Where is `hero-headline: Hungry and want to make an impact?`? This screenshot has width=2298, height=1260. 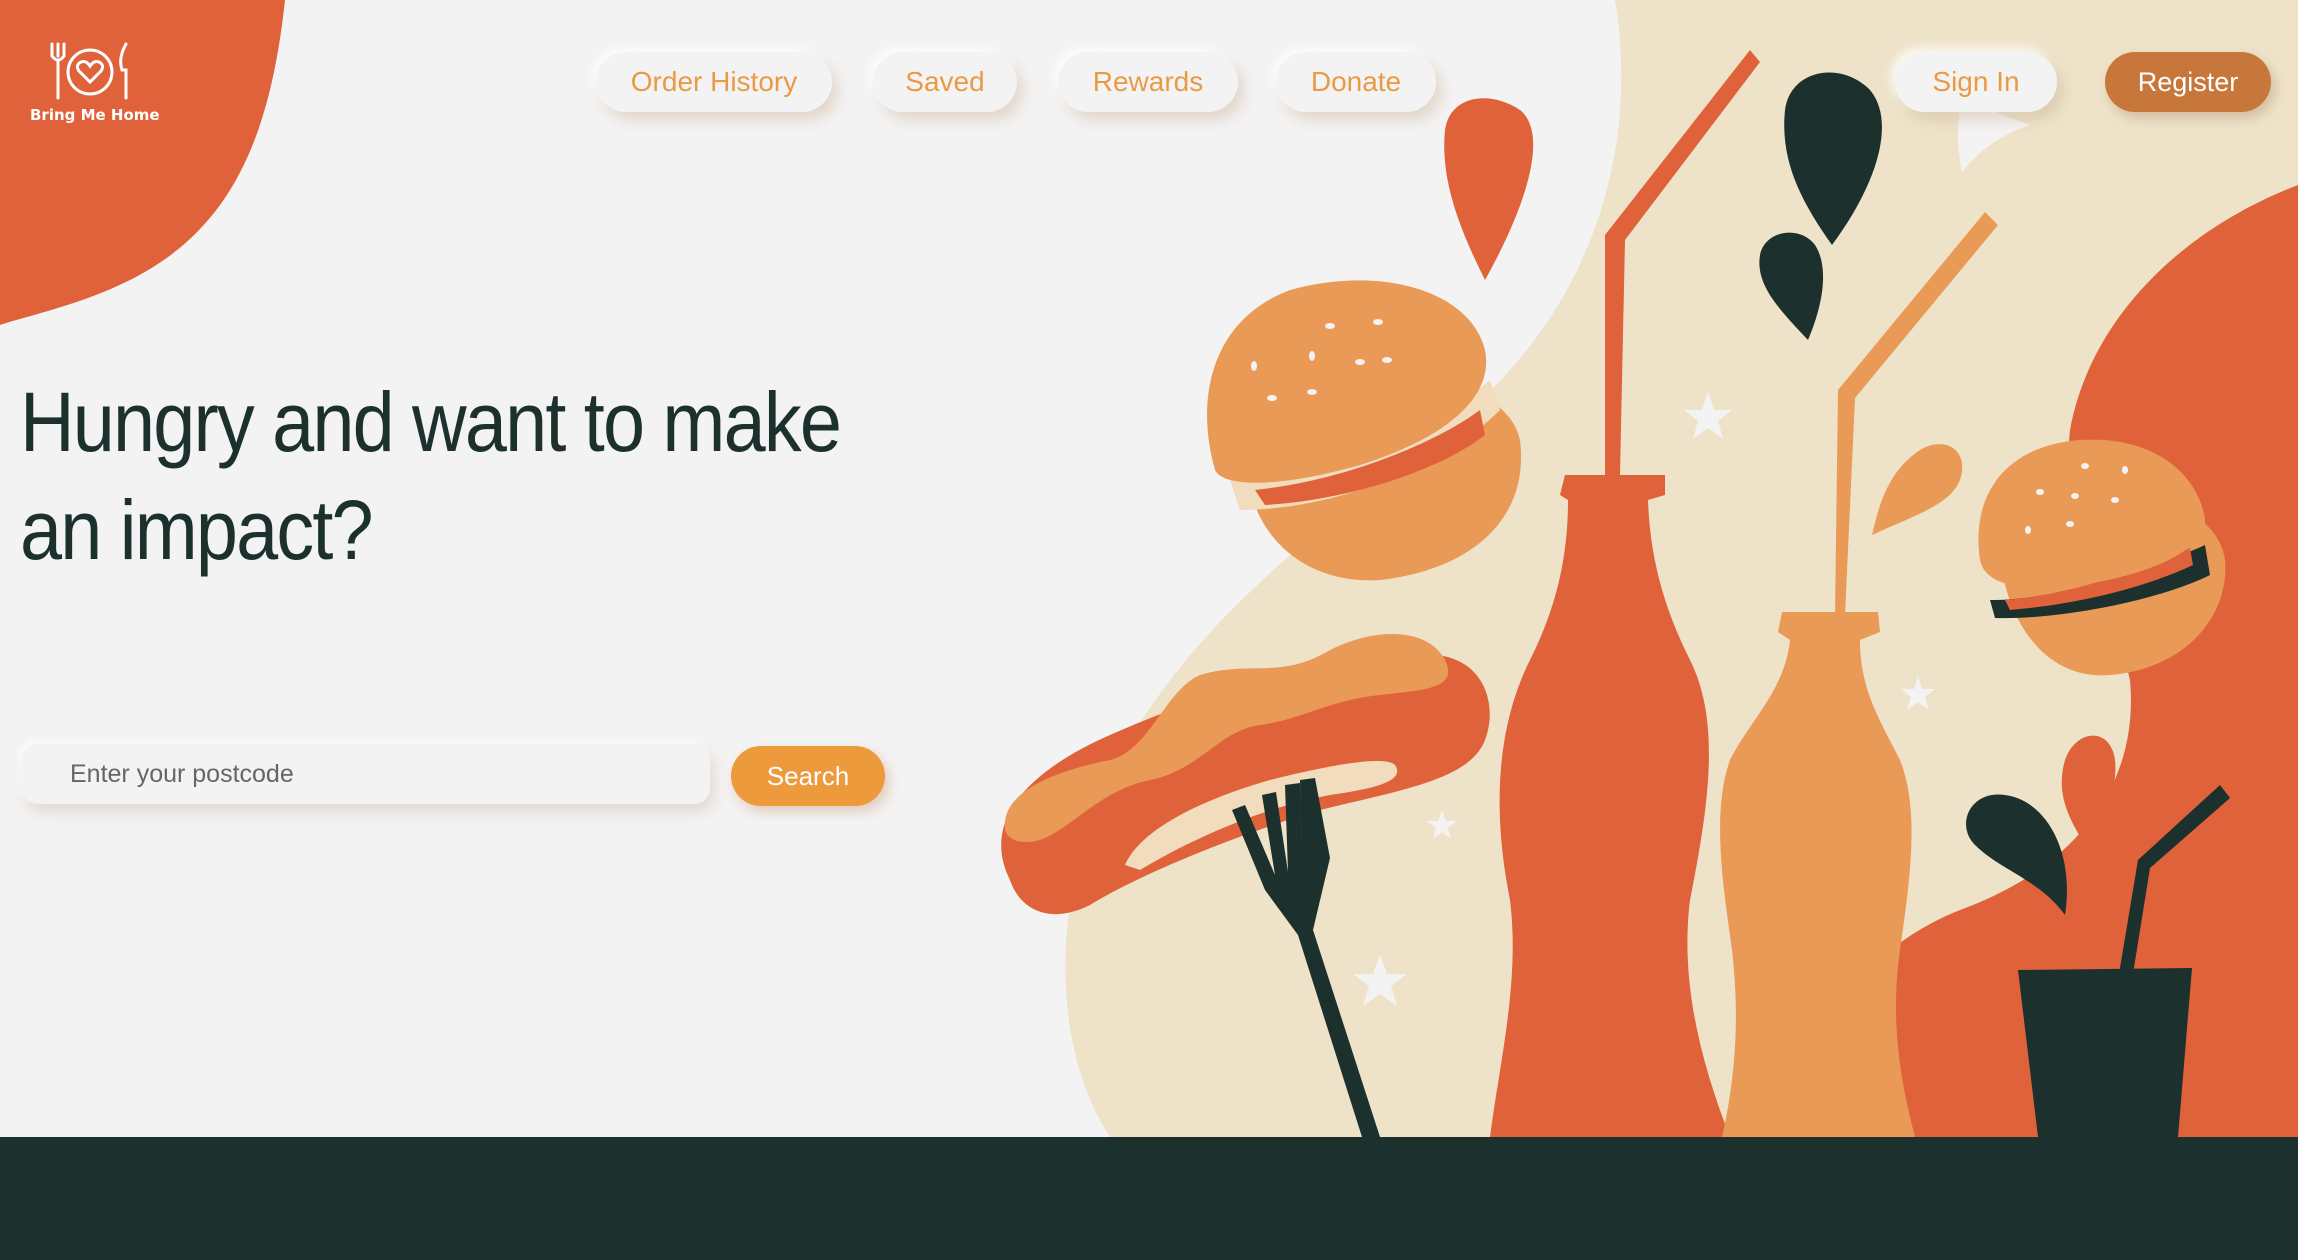 hero-headline: Hungry and want to make an impact? is located at coordinates (431, 476).